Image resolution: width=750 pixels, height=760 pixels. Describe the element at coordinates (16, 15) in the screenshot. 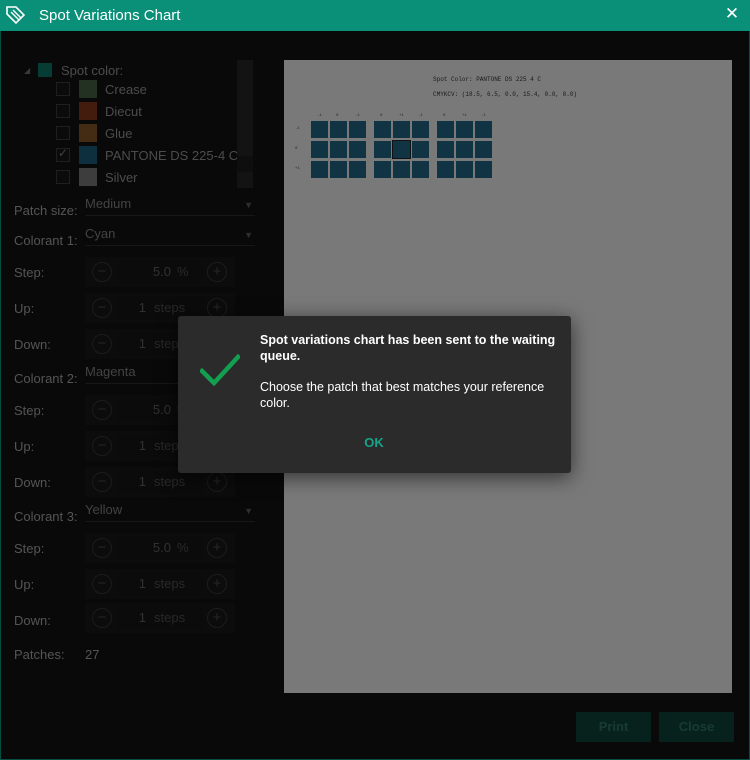

I see `app-logo-icon` at that location.